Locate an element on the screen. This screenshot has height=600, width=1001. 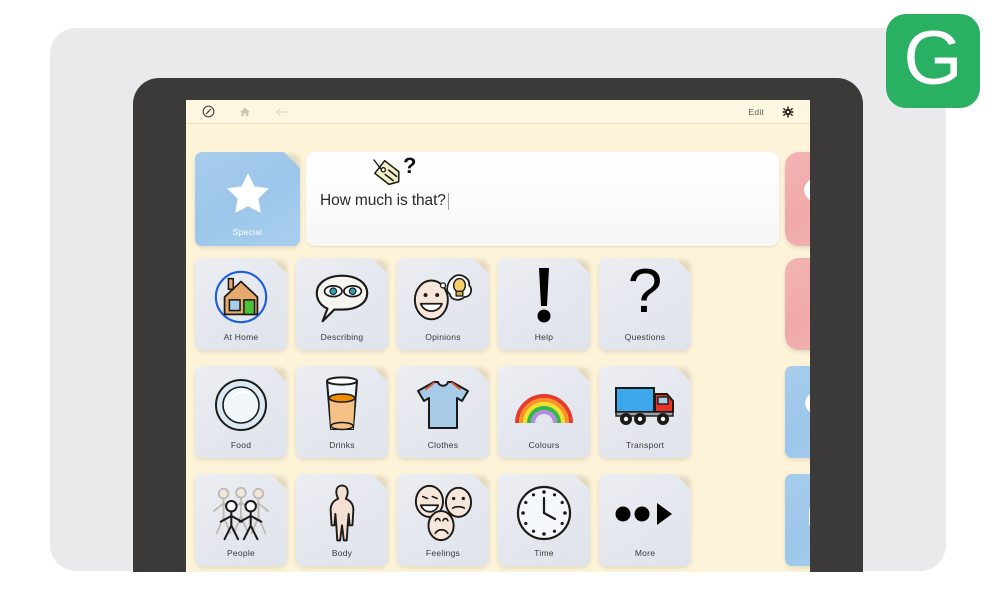
grid-cell-transport: Transport is located at coordinates (645, 412).